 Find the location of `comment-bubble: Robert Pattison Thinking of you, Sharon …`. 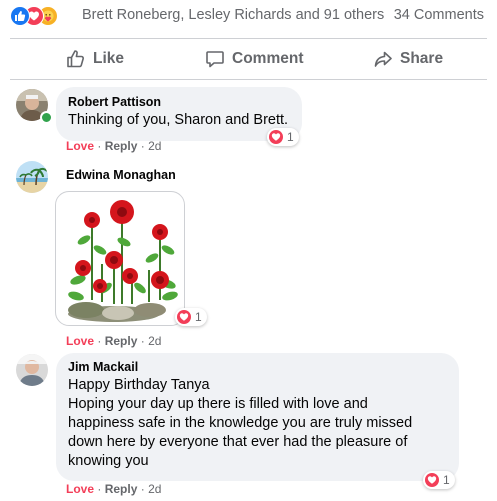

comment-bubble: Robert Pattison Thinking of you, Sharon … is located at coordinates (179, 114).